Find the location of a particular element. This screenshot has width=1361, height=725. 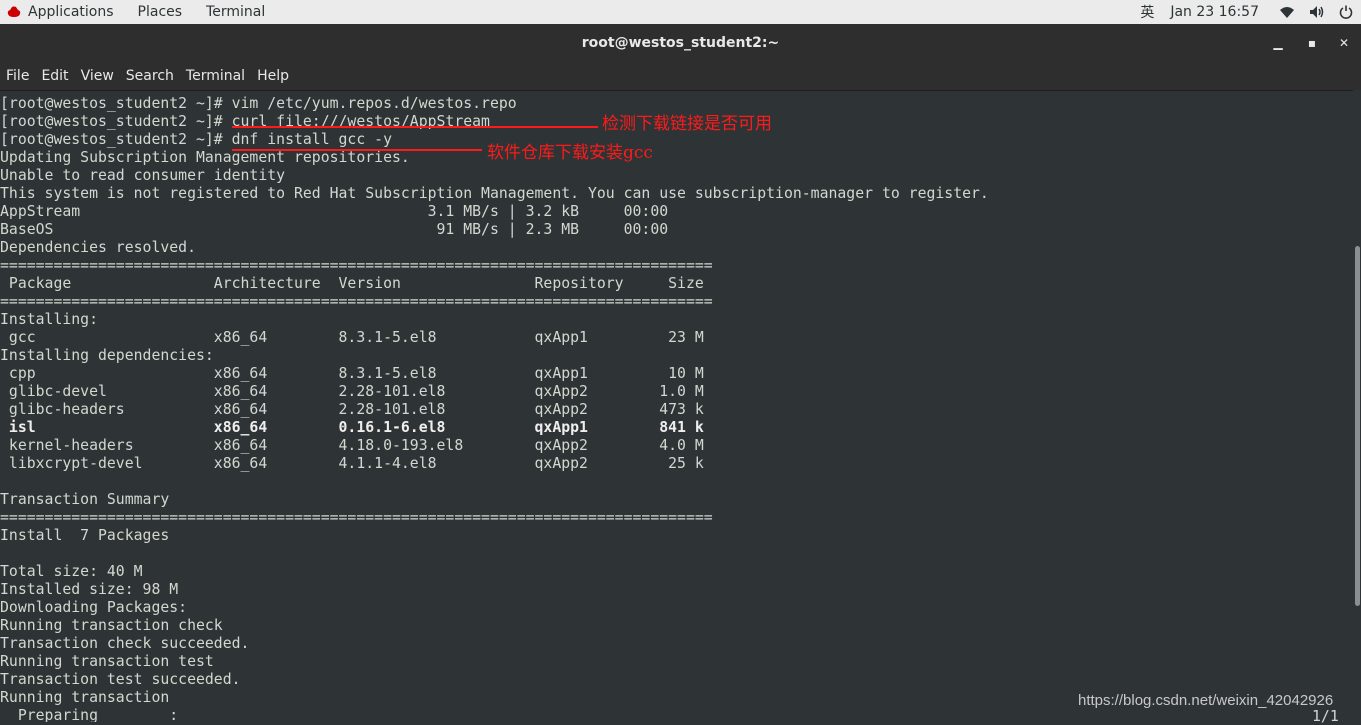

close-button: ✕ is located at coordinates (1344, 43).